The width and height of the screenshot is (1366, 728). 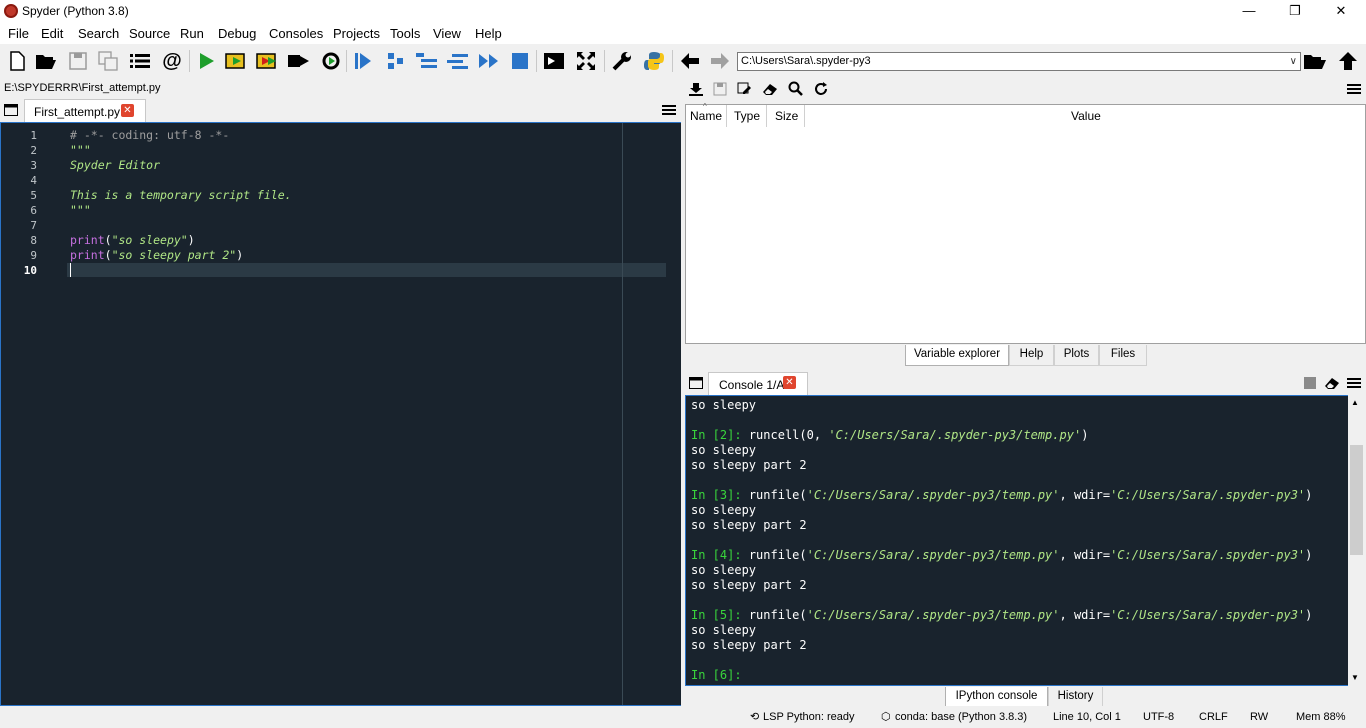 I want to click on code-function-name: print, so click(x=87, y=255).